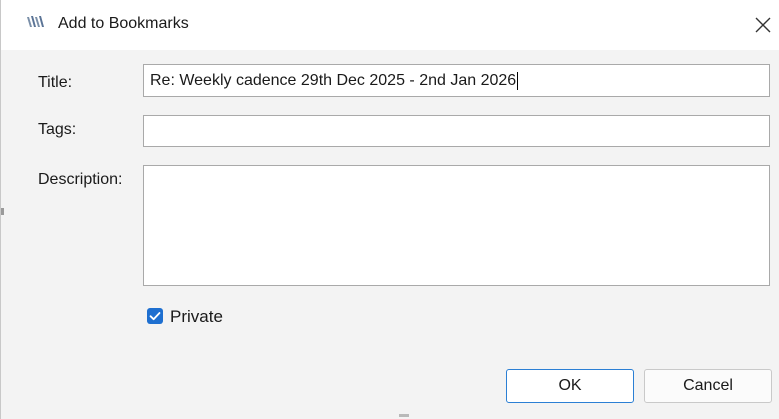 The height and width of the screenshot is (419, 779). What do you see at coordinates (708, 386) in the screenshot?
I see `cancel-button: Cancel` at bounding box center [708, 386].